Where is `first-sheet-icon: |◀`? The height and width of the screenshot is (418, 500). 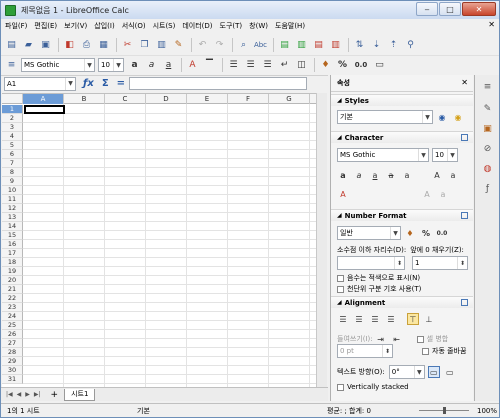
first-sheet-icon: |◀ is located at coordinates (9, 394).